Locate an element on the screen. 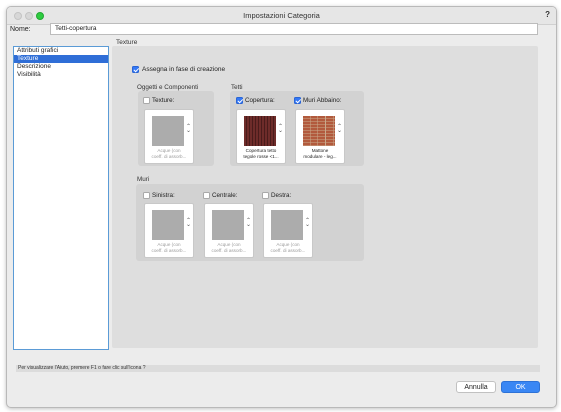 The image size is (561, 412). category-item-descrizione: Descrizione is located at coordinates (61, 67).